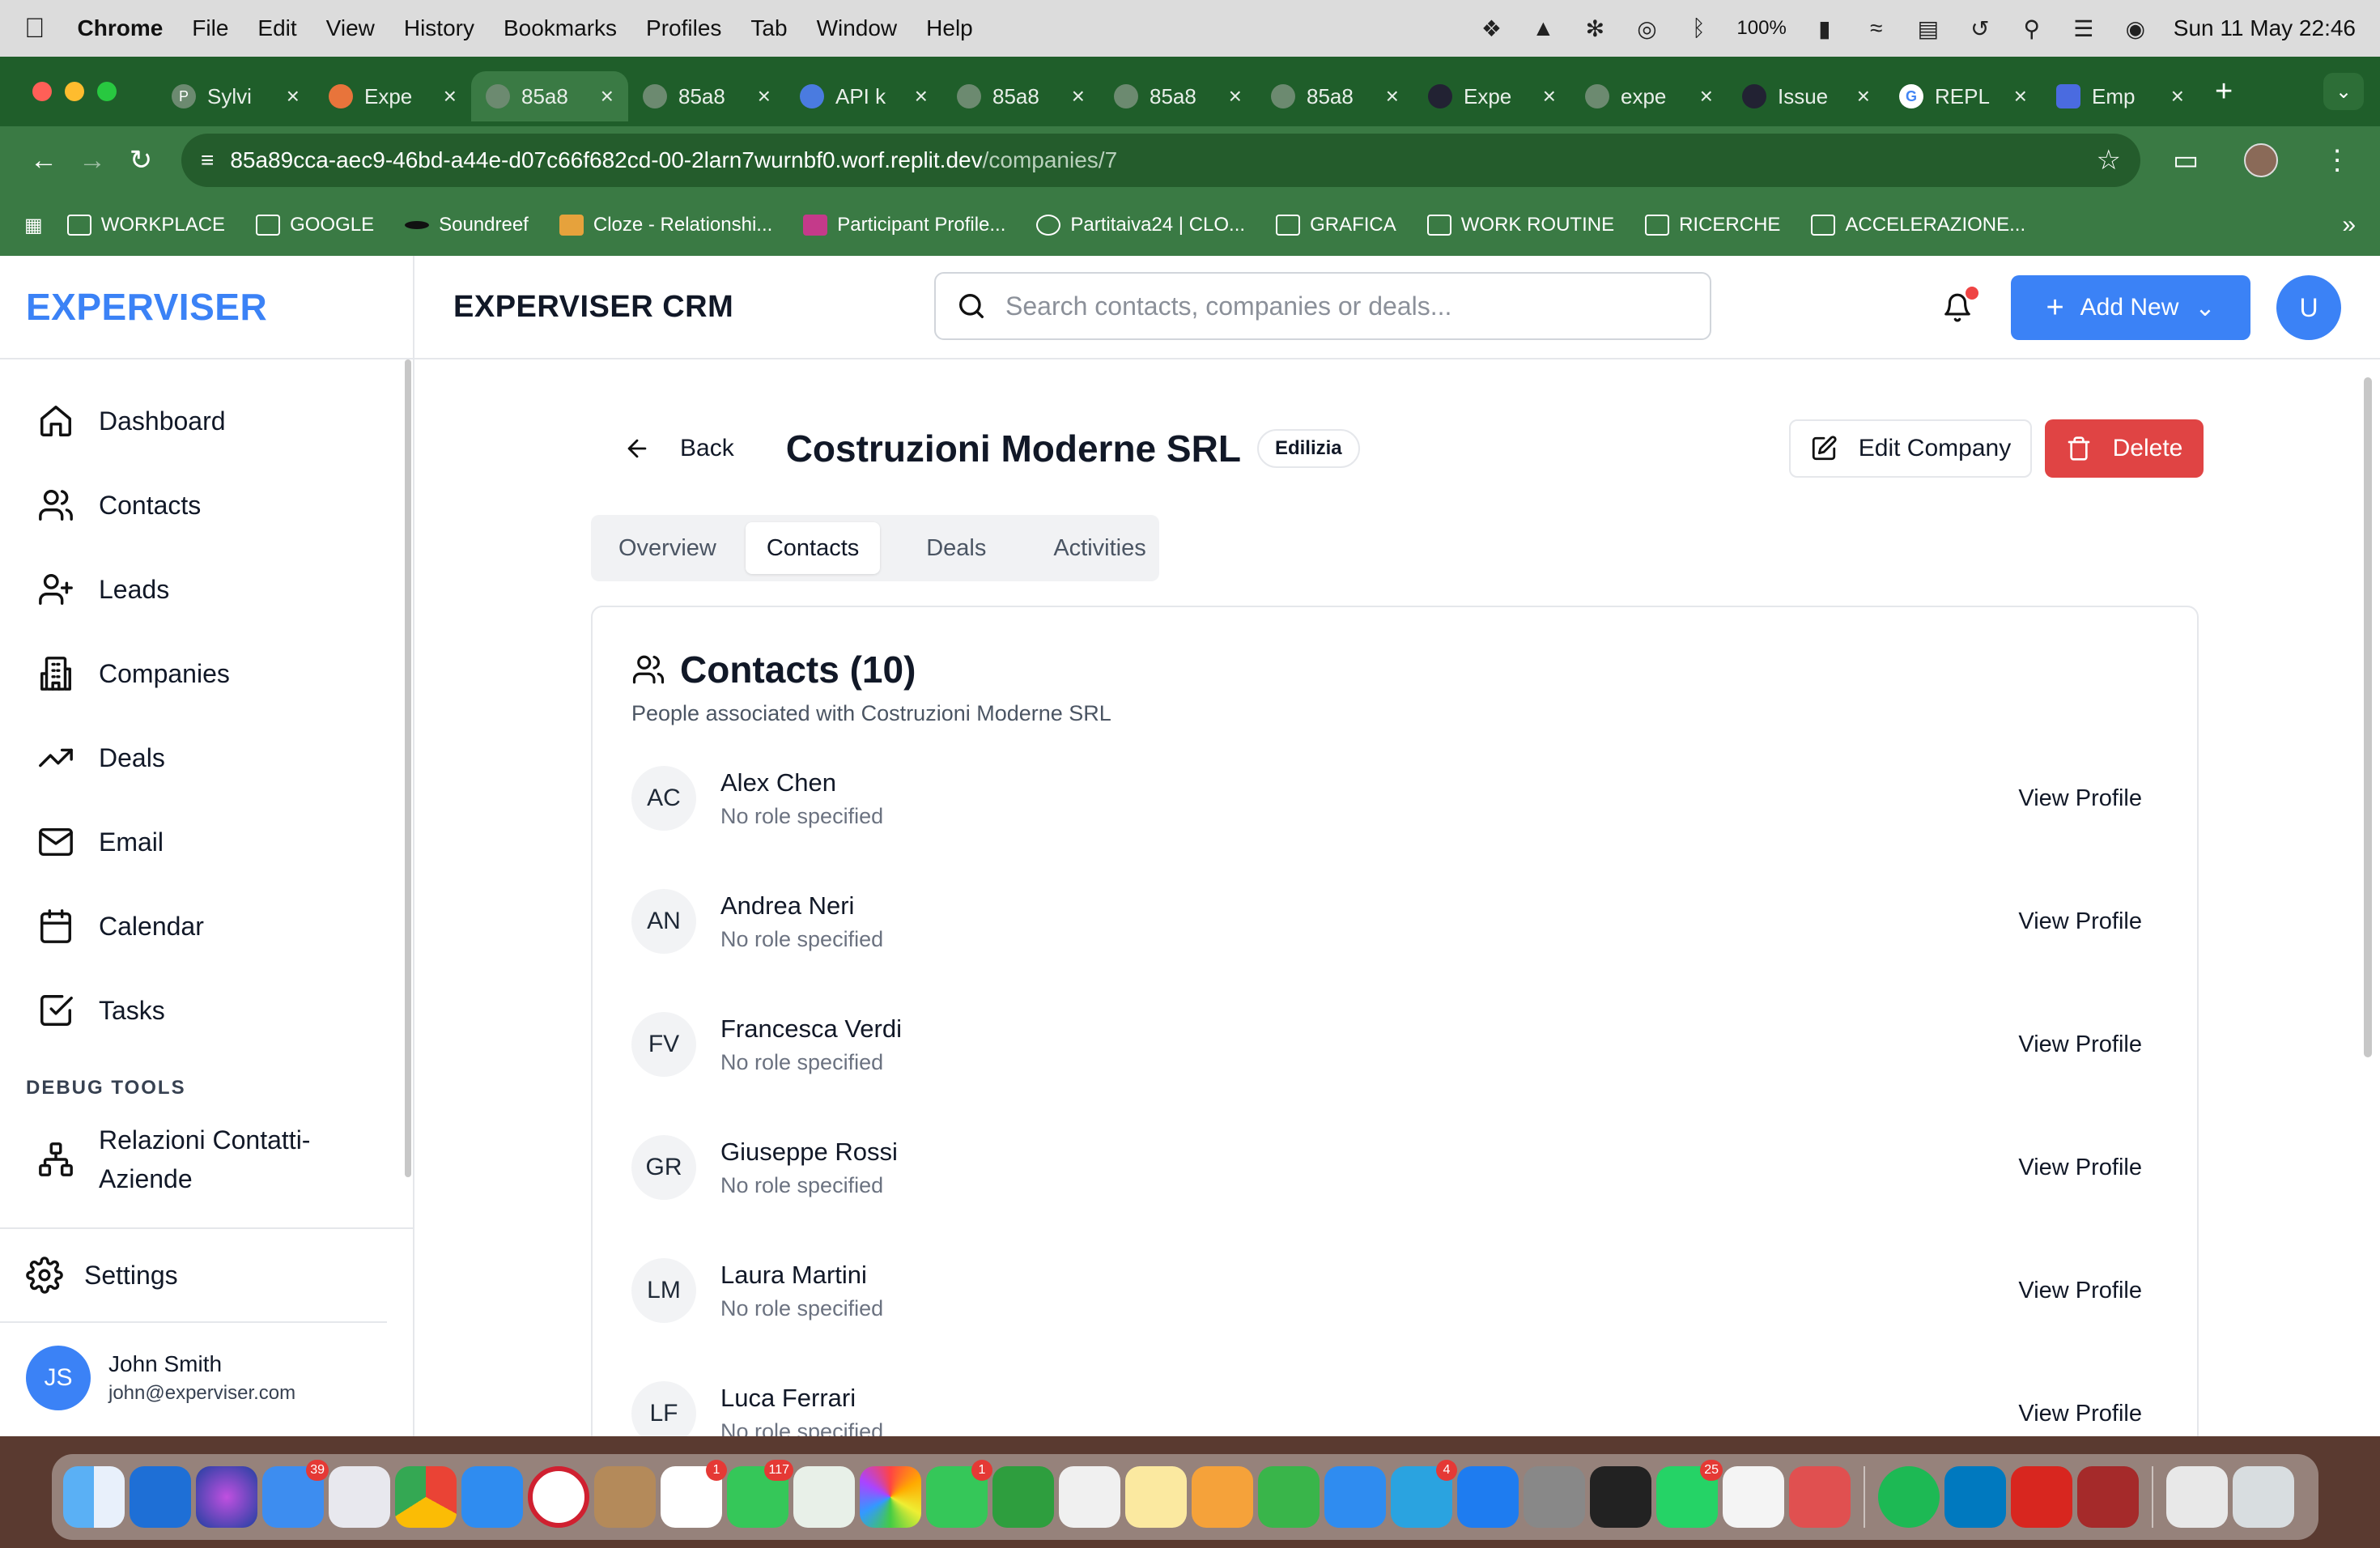 The height and width of the screenshot is (1548, 2380). I want to click on contacts-app-icon, so click(625, 1497).